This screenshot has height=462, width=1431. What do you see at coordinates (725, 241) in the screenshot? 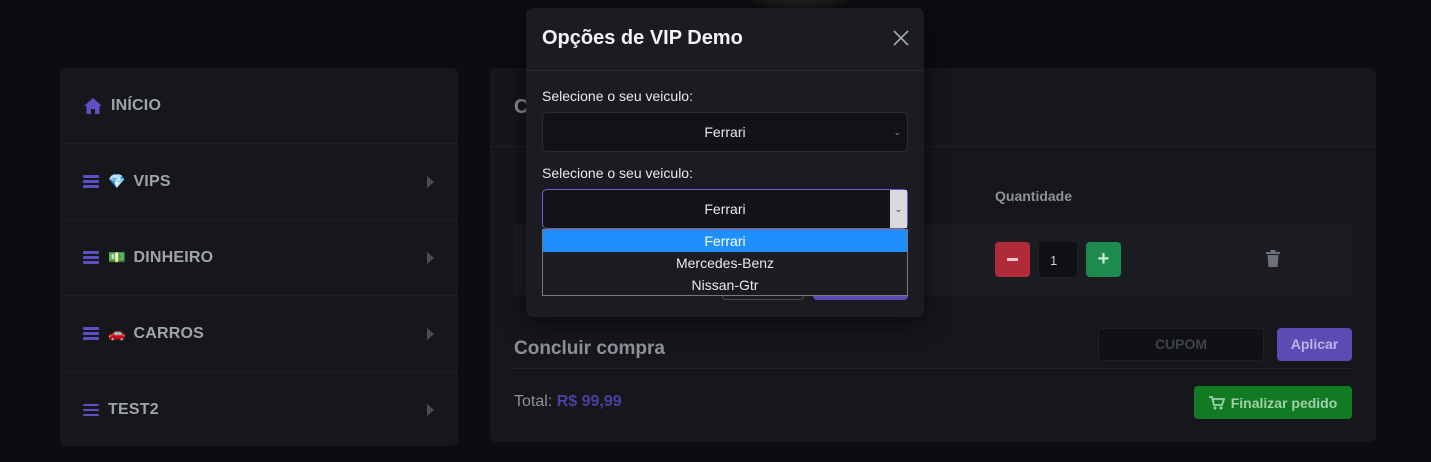
I see `dropdown-option: Ferrari` at bounding box center [725, 241].